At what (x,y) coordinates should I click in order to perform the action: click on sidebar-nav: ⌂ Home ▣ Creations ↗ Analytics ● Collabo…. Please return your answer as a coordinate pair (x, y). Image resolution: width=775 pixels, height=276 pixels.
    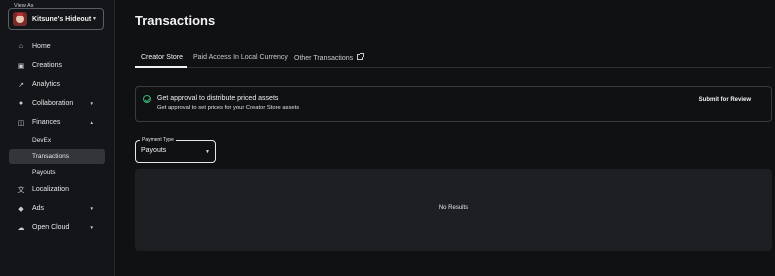
    Looking at the image, I should click on (57, 138).